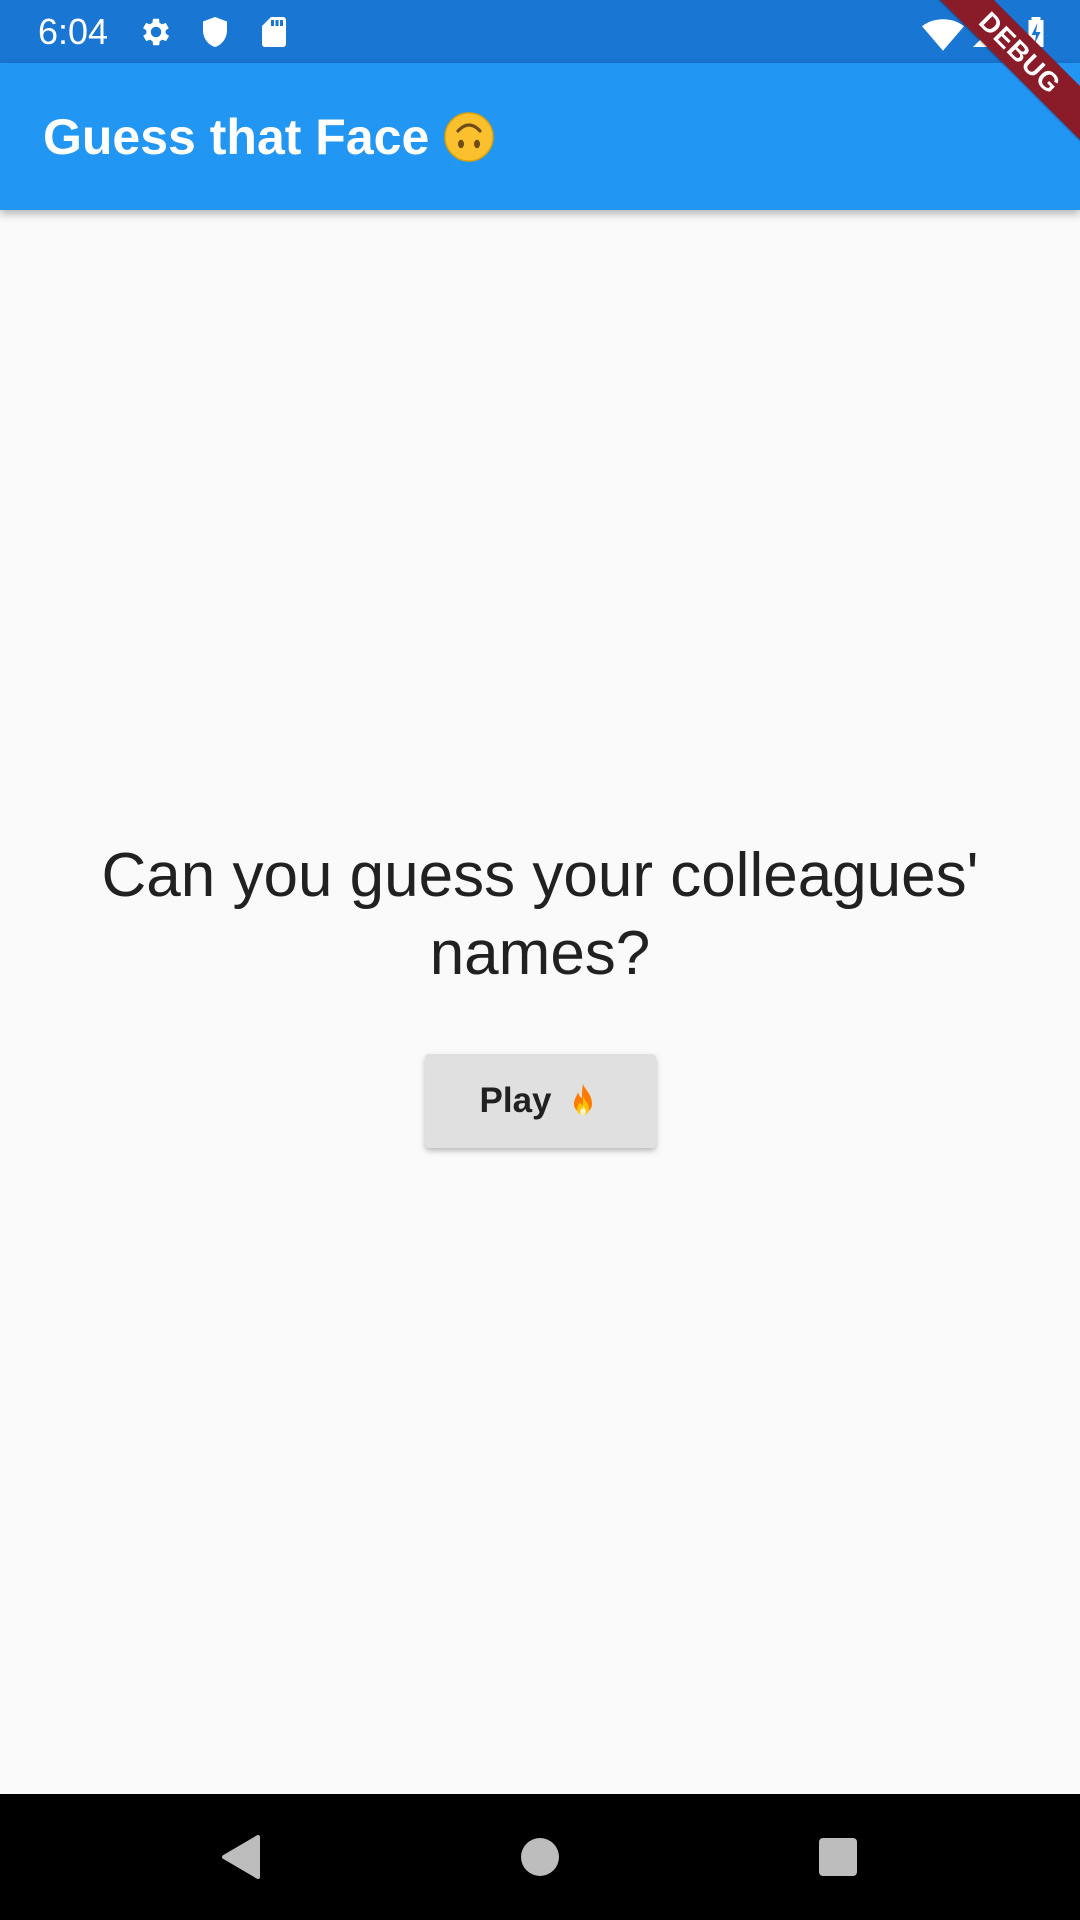  What do you see at coordinates (236, 137) in the screenshot?
I see `app-title-text: Guess that Face` at bounding box center [236, 137].